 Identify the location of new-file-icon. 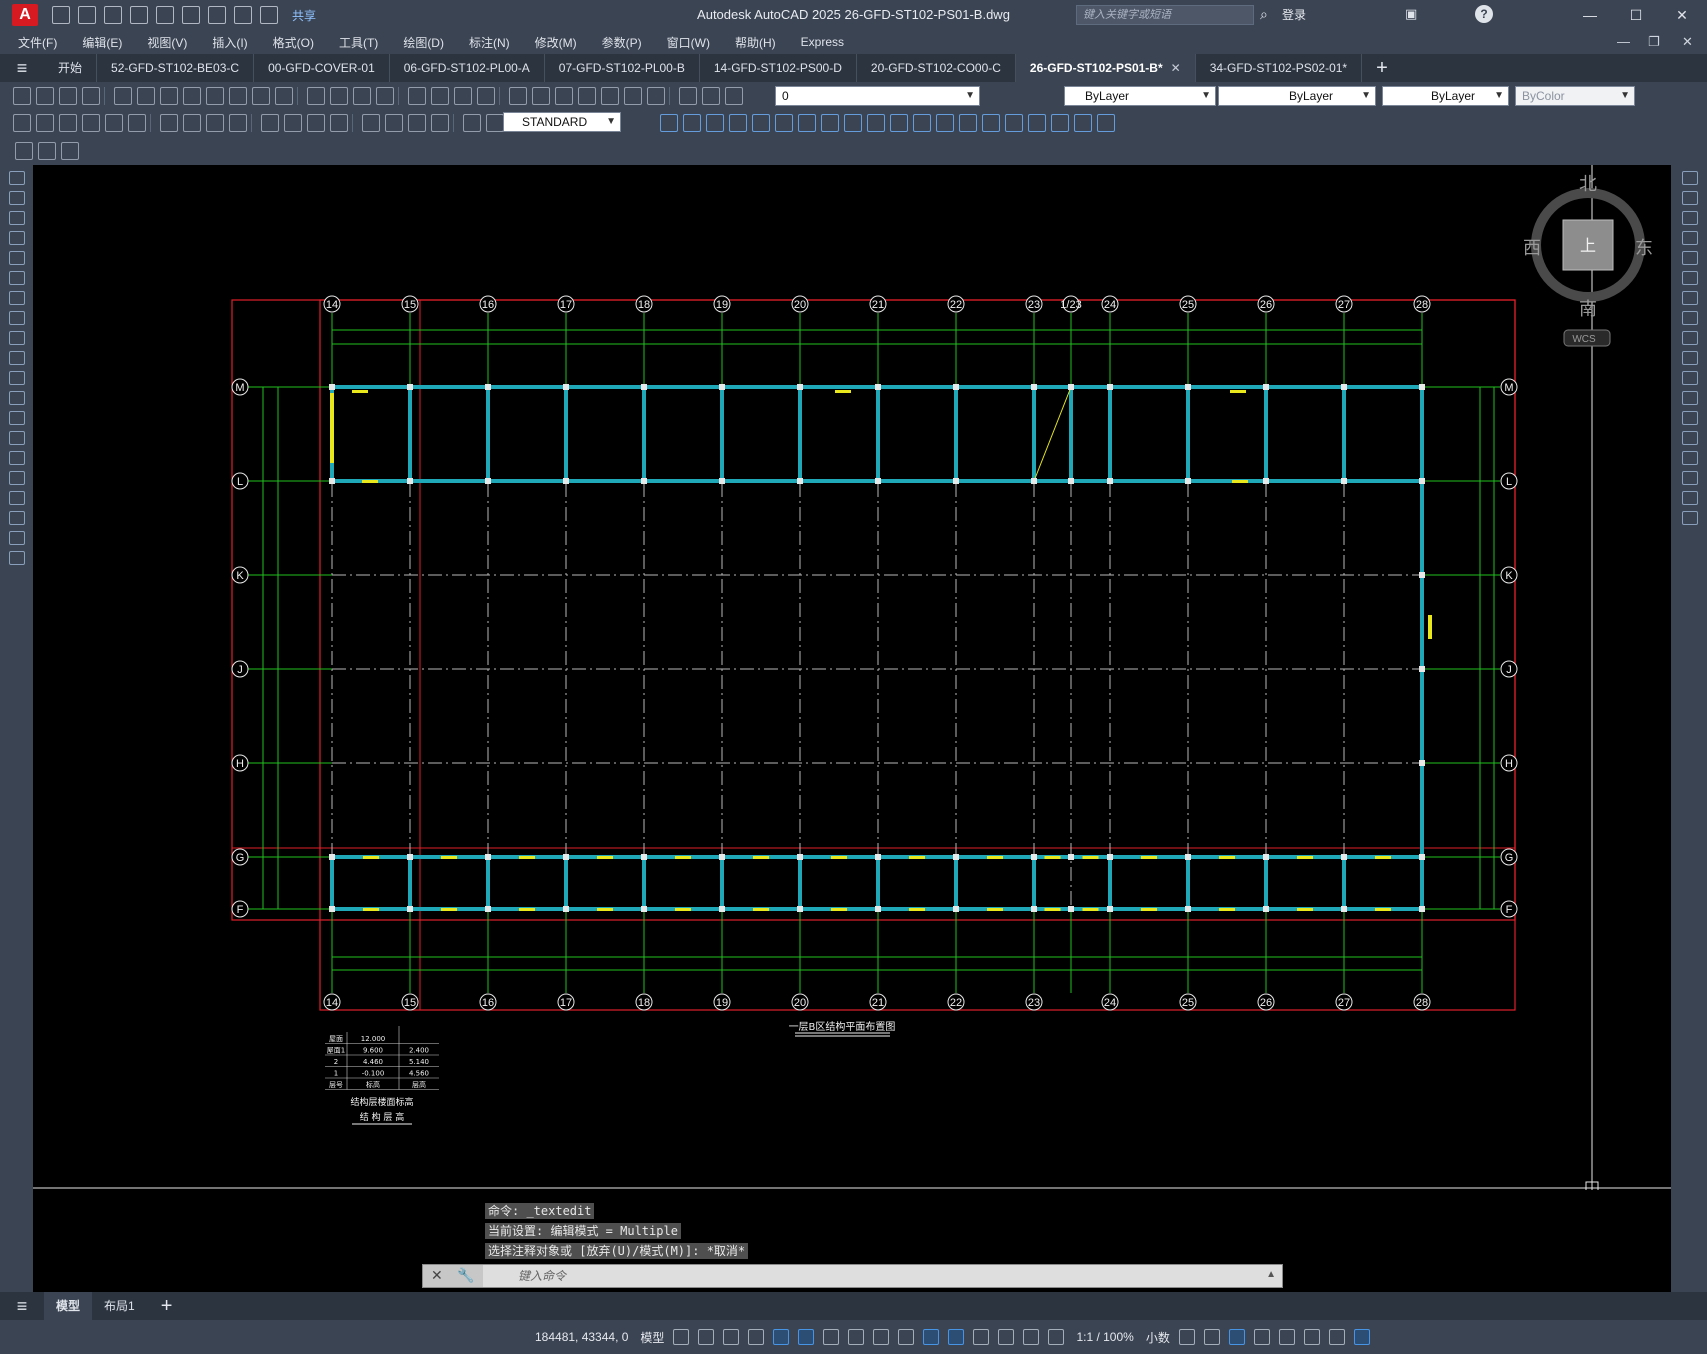
(61, 15).